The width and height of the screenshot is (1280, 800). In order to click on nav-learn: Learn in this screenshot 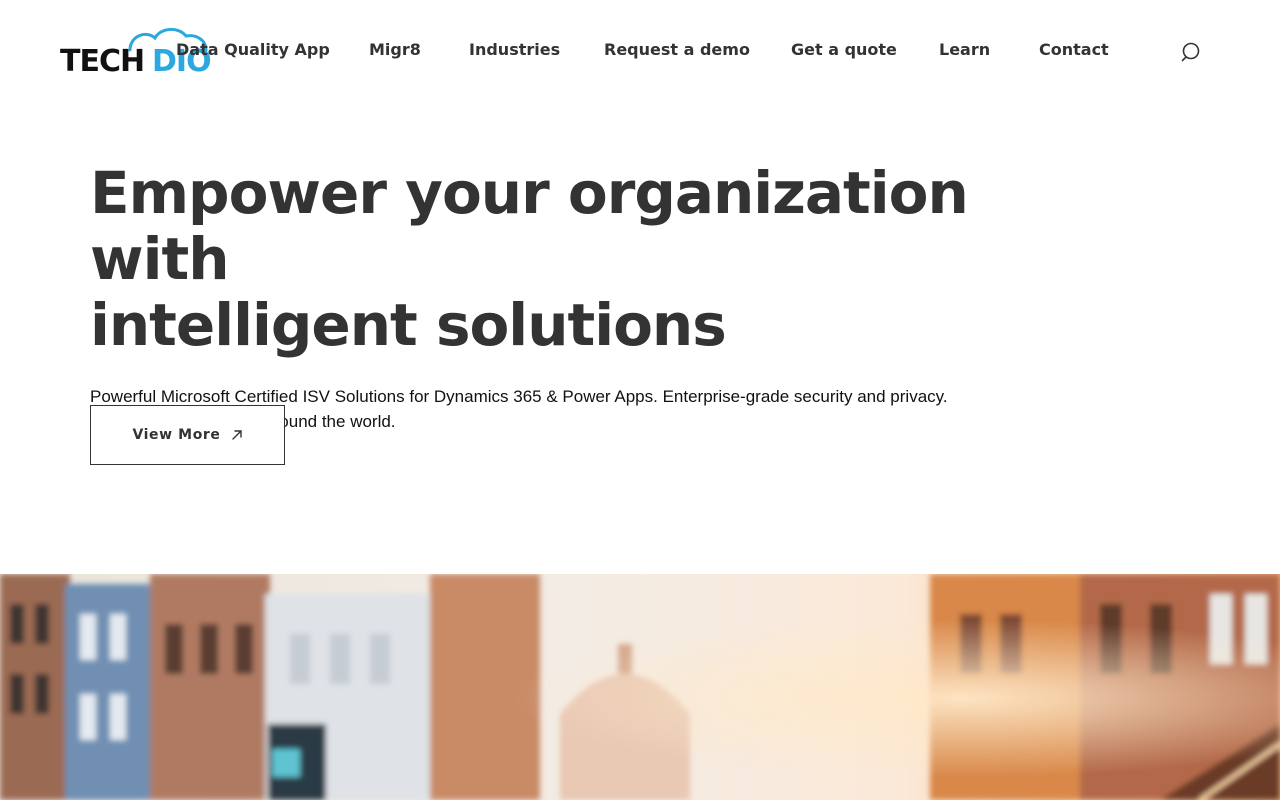, I will do `click(964, 50)`.